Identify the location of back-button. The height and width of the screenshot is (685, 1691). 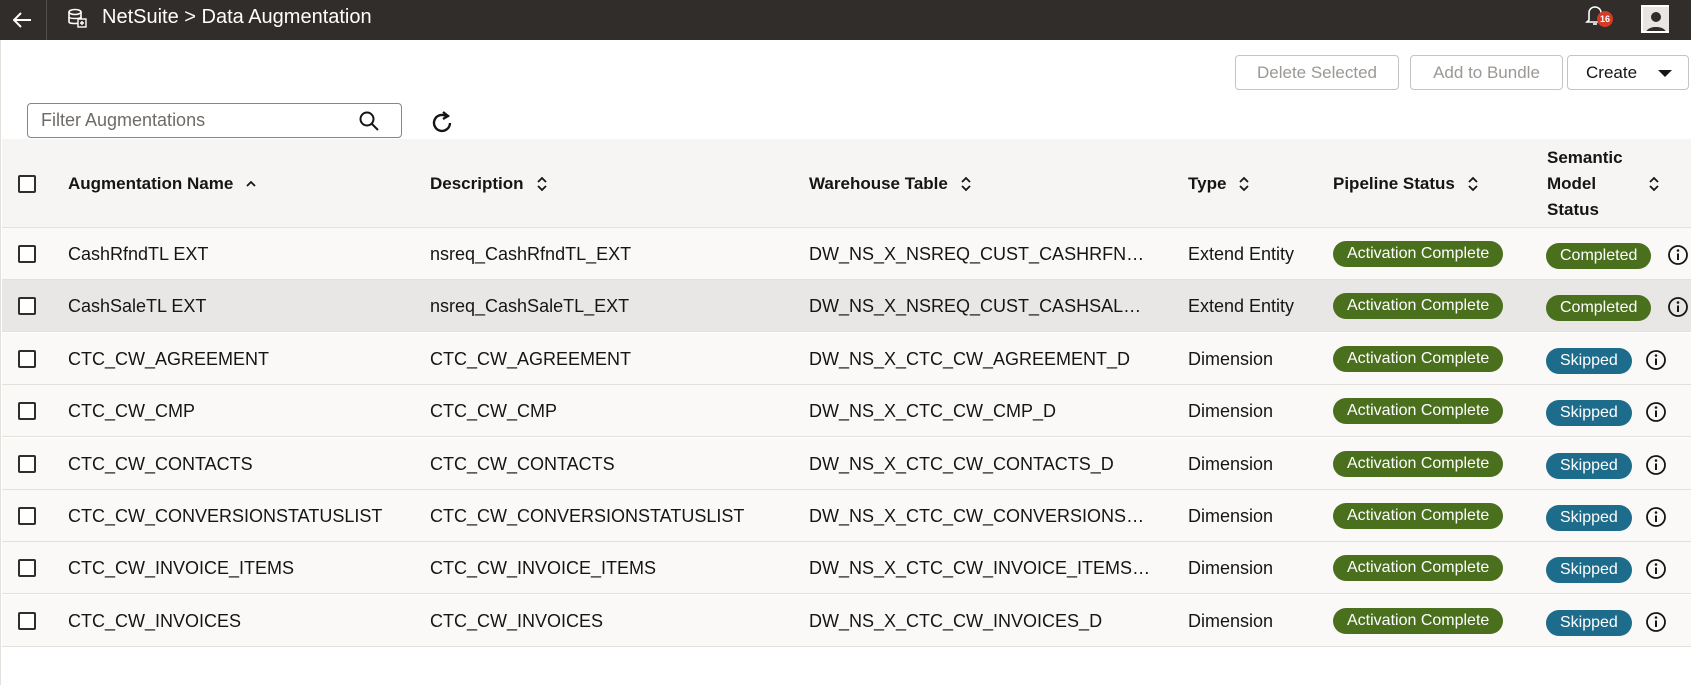
(23, 20).